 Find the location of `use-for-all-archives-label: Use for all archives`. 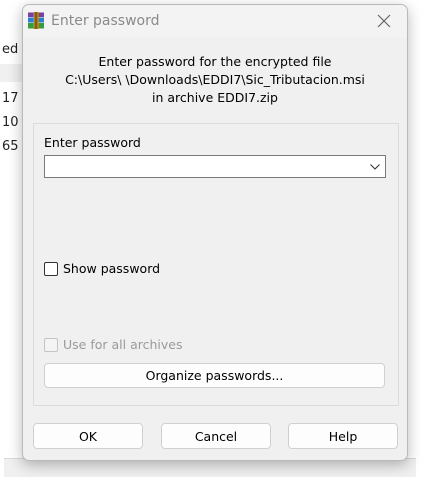

use-for-all-archives-label: Use for all archives is located at coordinates (123, 344).